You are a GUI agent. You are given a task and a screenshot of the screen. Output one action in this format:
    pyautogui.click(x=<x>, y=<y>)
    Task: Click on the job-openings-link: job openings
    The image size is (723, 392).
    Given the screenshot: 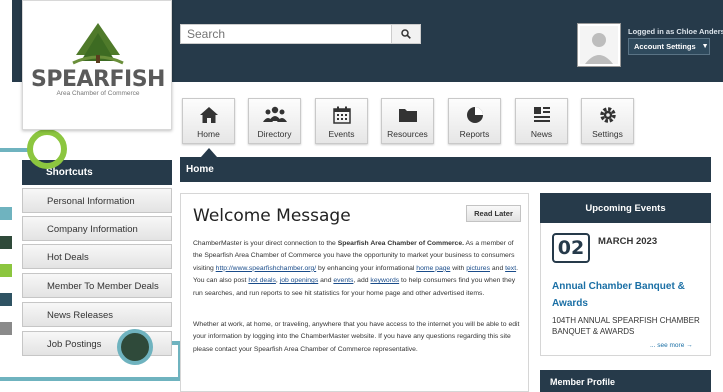 What is the action you would take?
    pyautogui.click(x=299, y=280)
    